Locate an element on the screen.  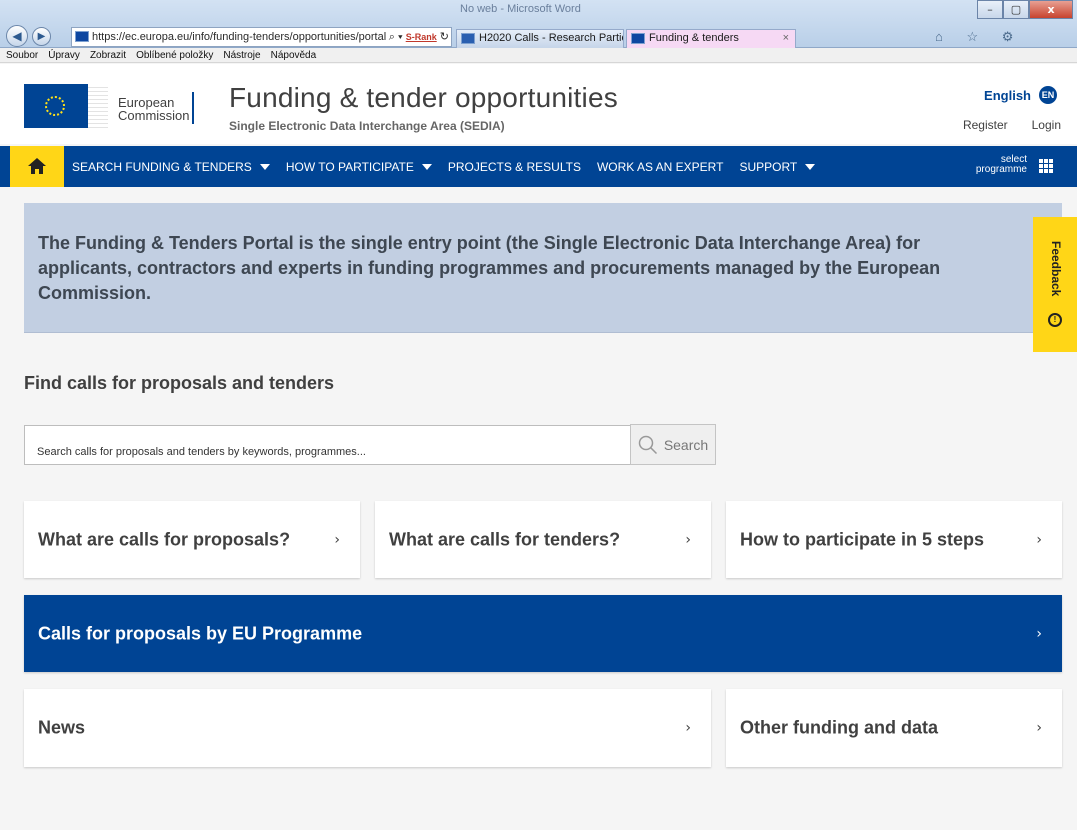
menu-soubor: Soubor is located at coordinates (22, 55).